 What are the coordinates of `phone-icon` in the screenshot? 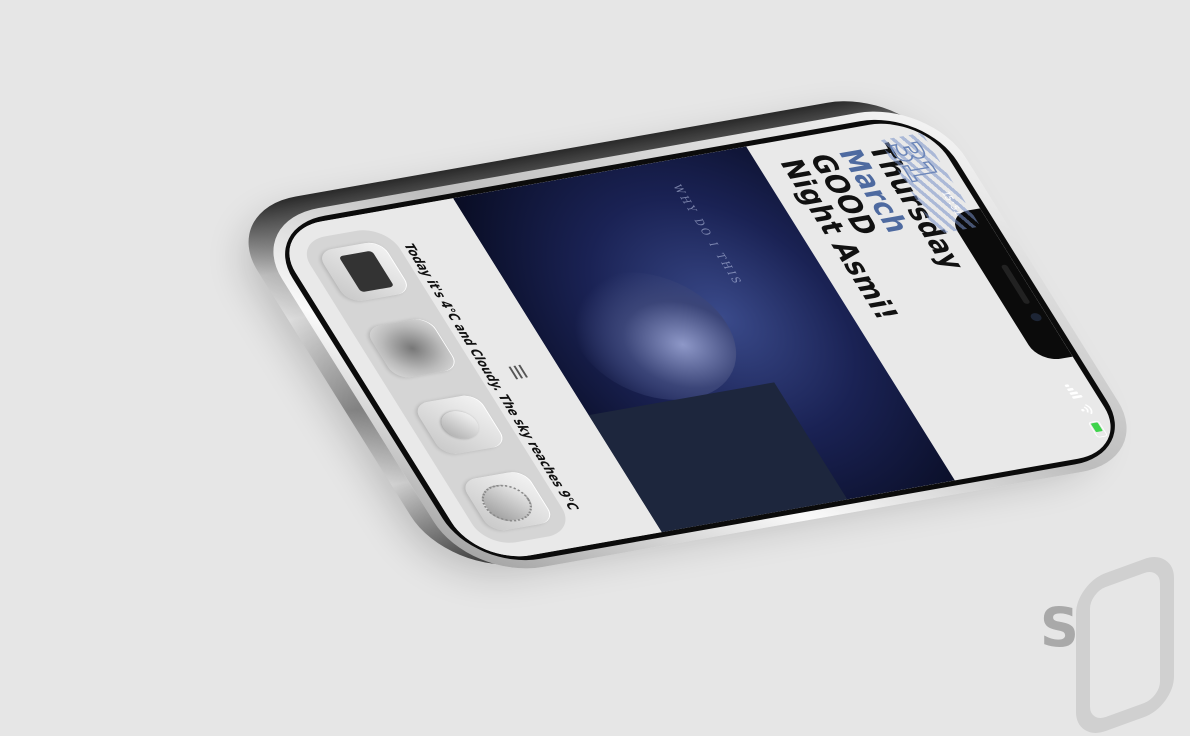 It's located at (364, 272).